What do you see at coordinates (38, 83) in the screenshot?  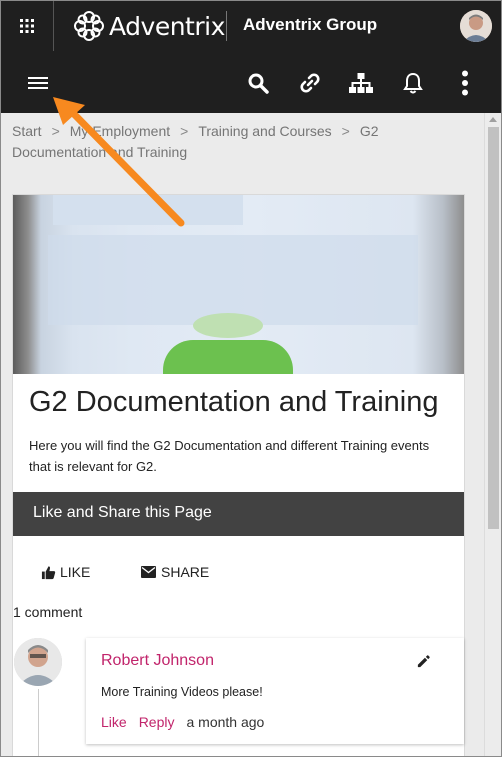 I see `hamburger-menu-icon` at bounding box center [38, 83].